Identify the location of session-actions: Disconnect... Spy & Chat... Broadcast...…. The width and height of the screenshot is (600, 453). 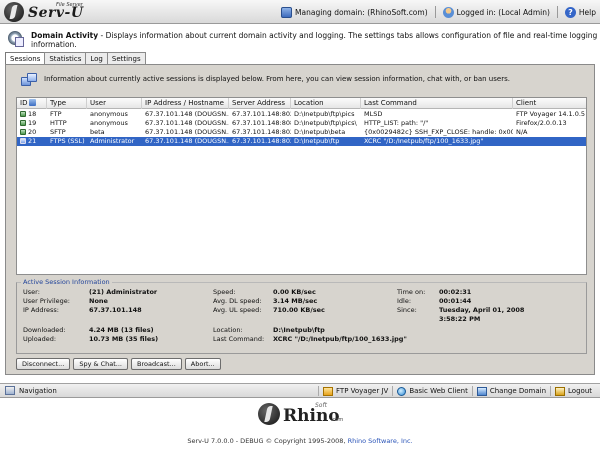
(118, 364).